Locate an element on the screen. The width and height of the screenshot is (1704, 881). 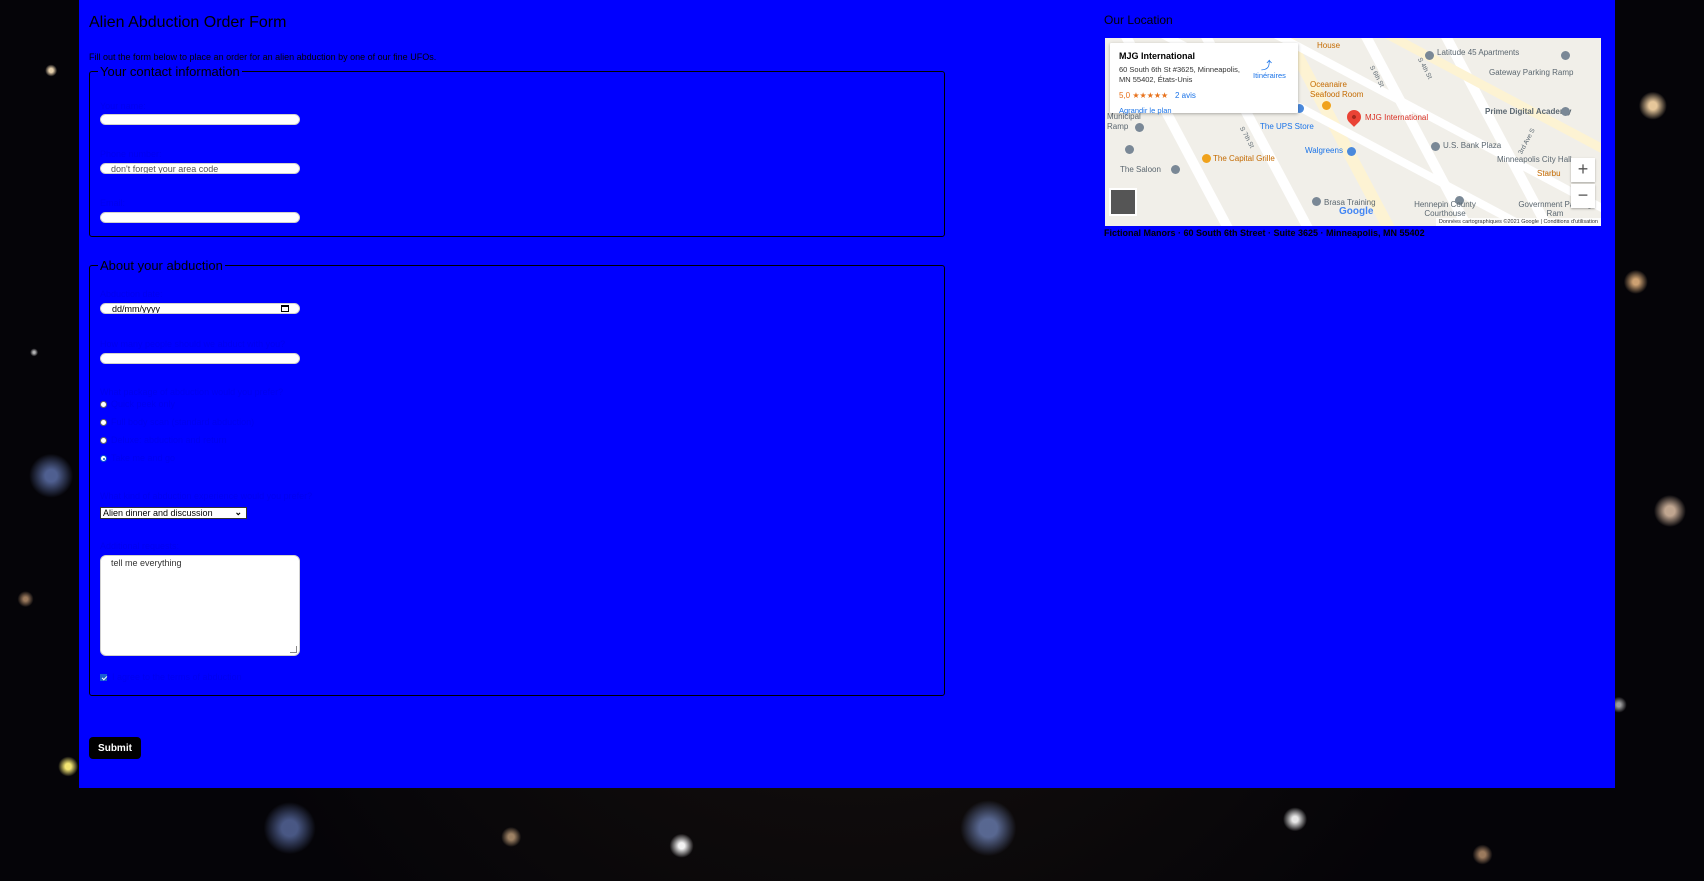
google-logo: Google is located at coordinates (1356, 211).